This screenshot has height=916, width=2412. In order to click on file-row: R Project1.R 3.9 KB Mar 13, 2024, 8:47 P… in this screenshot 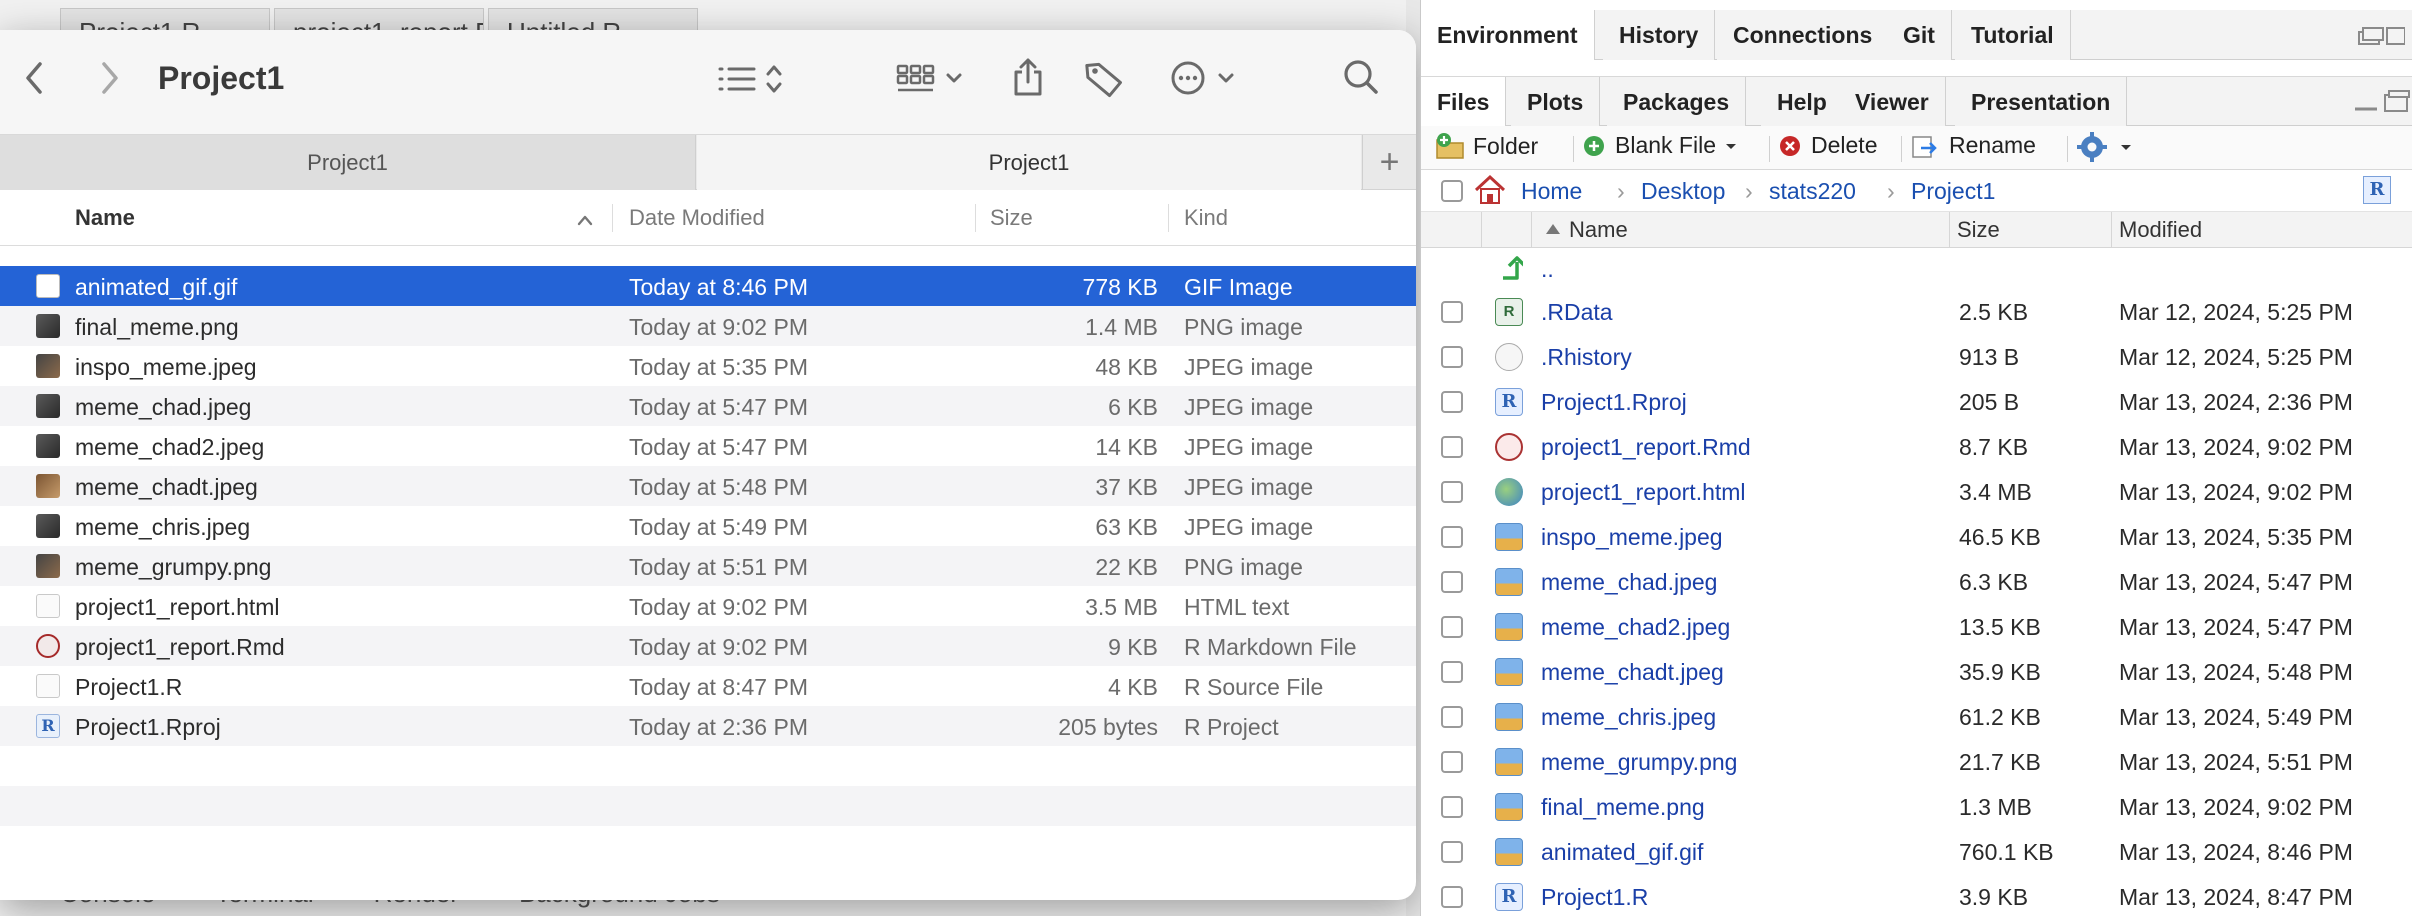, I will do `click(1916, 895)`.